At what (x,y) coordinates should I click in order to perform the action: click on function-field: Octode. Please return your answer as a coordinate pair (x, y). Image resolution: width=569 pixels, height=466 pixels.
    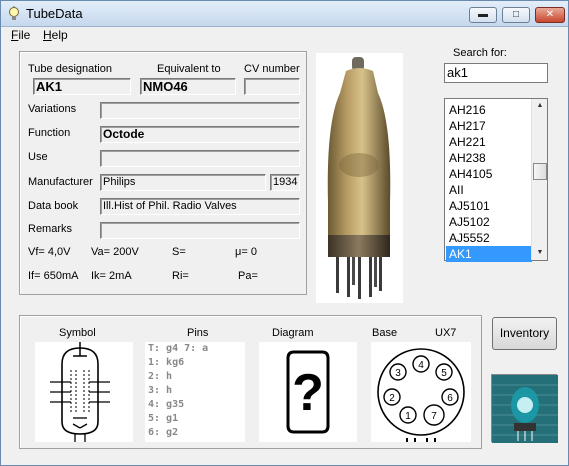
    Looking at the image, I should click on (200, 134).